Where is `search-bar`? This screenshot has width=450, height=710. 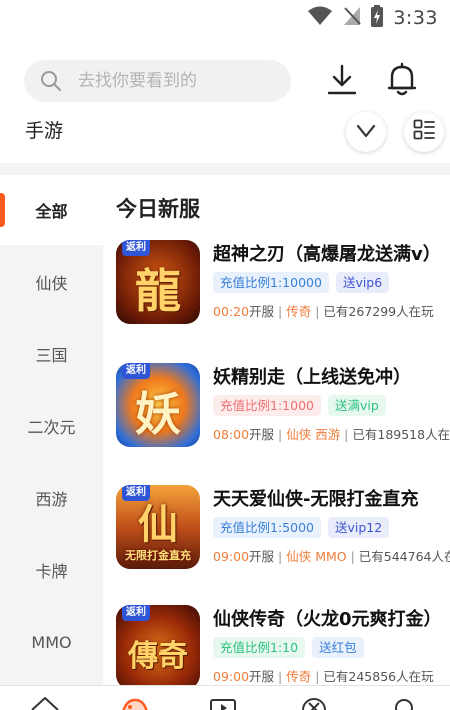 search-bar is located at coordinates (157, 81).